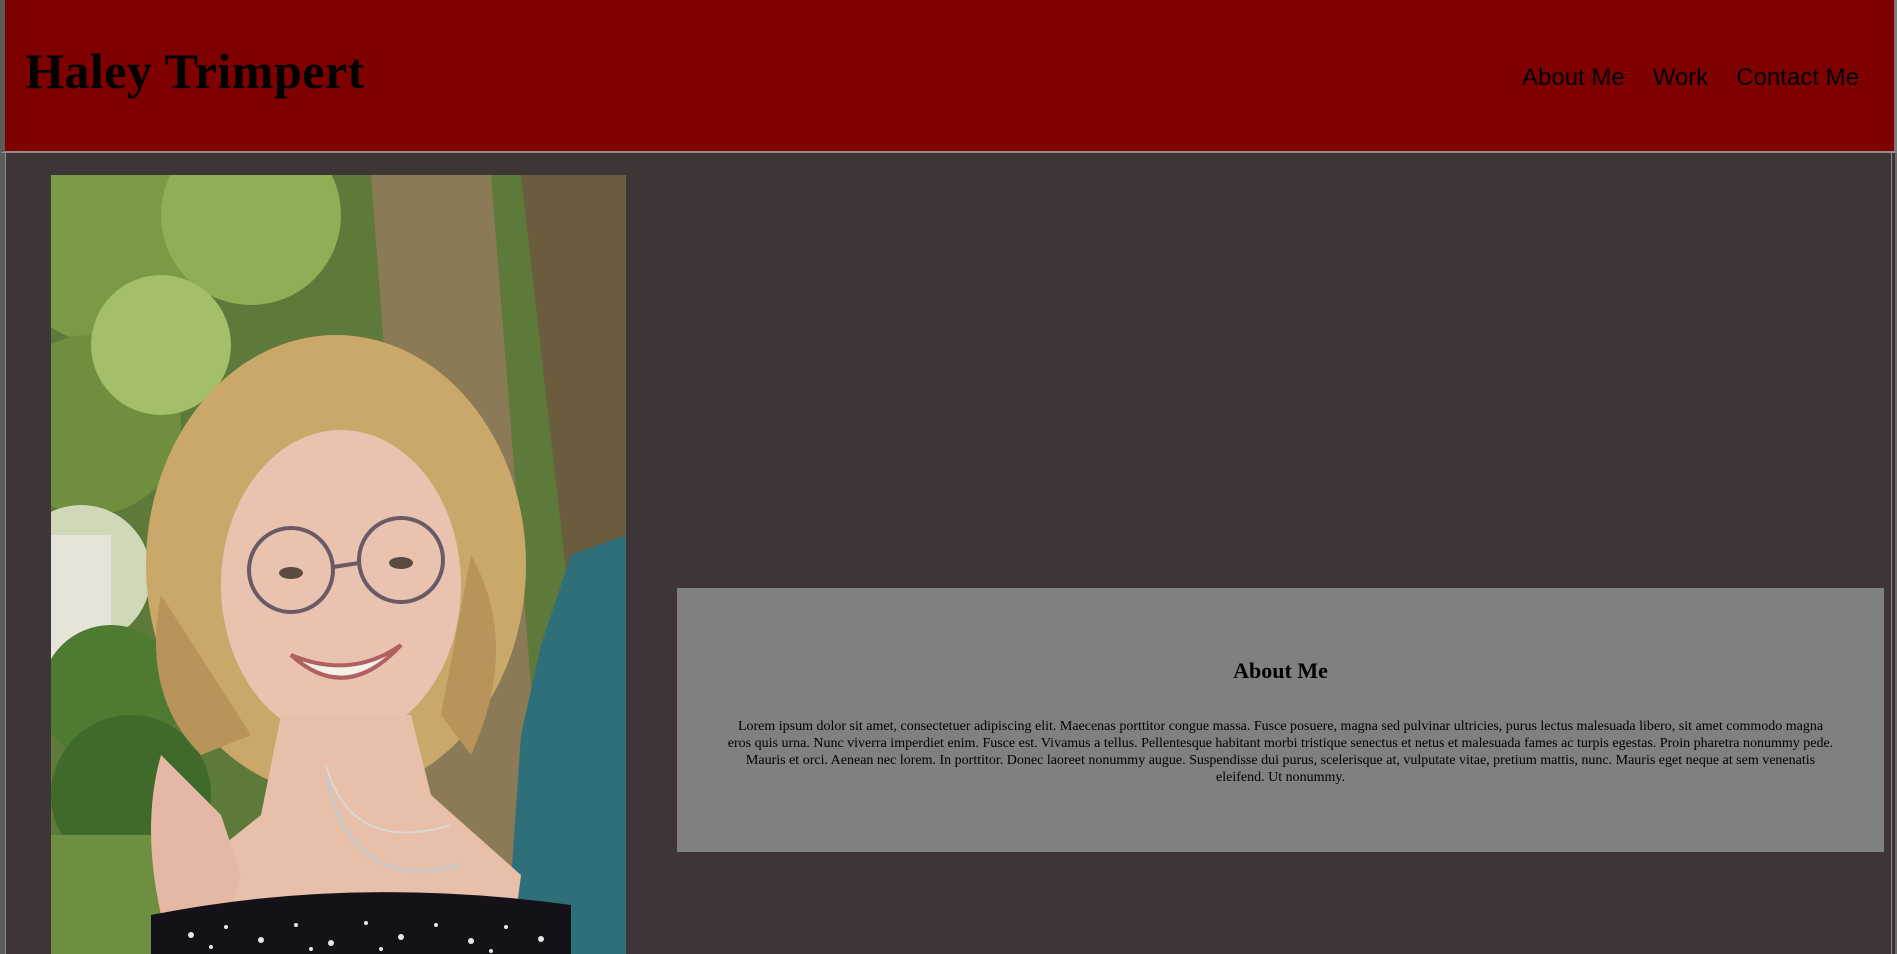  I want to click on nav-link-work: Work, so click(1681, 78).